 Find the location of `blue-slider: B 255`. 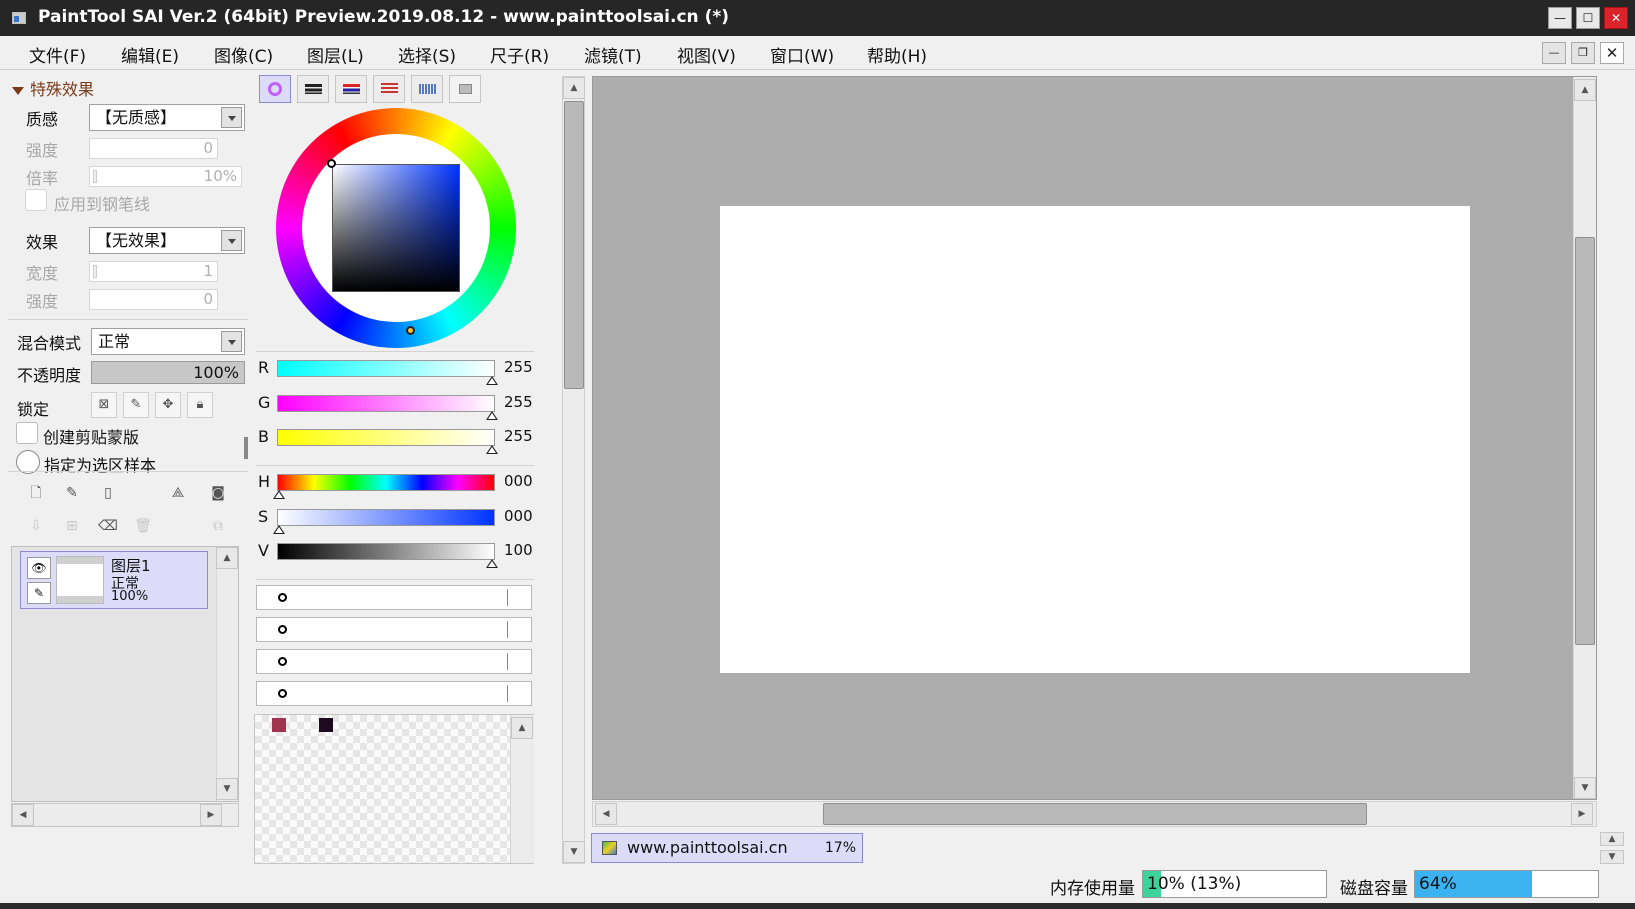

blue-slider: B 255 is located at coordinates (398, 439).